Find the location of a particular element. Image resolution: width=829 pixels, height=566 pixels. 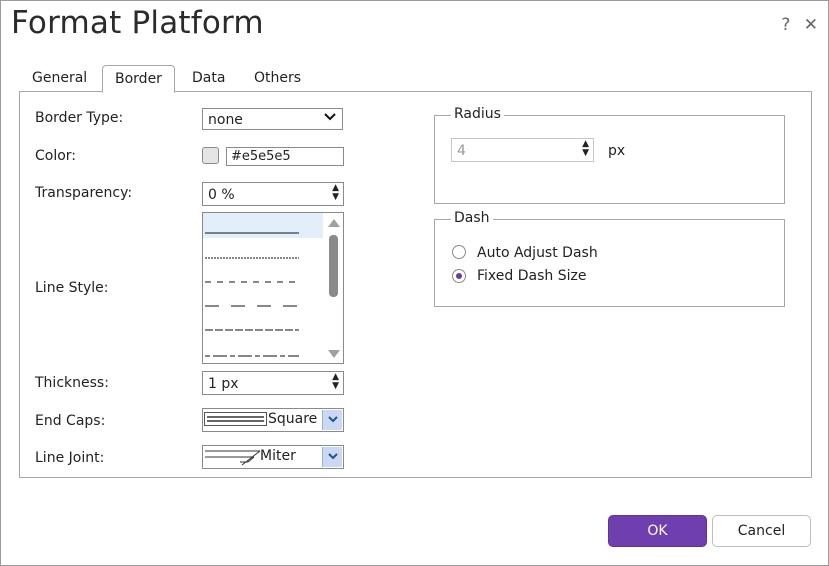

end-caps-label: End Caps: is located at coordinates (70, 421).